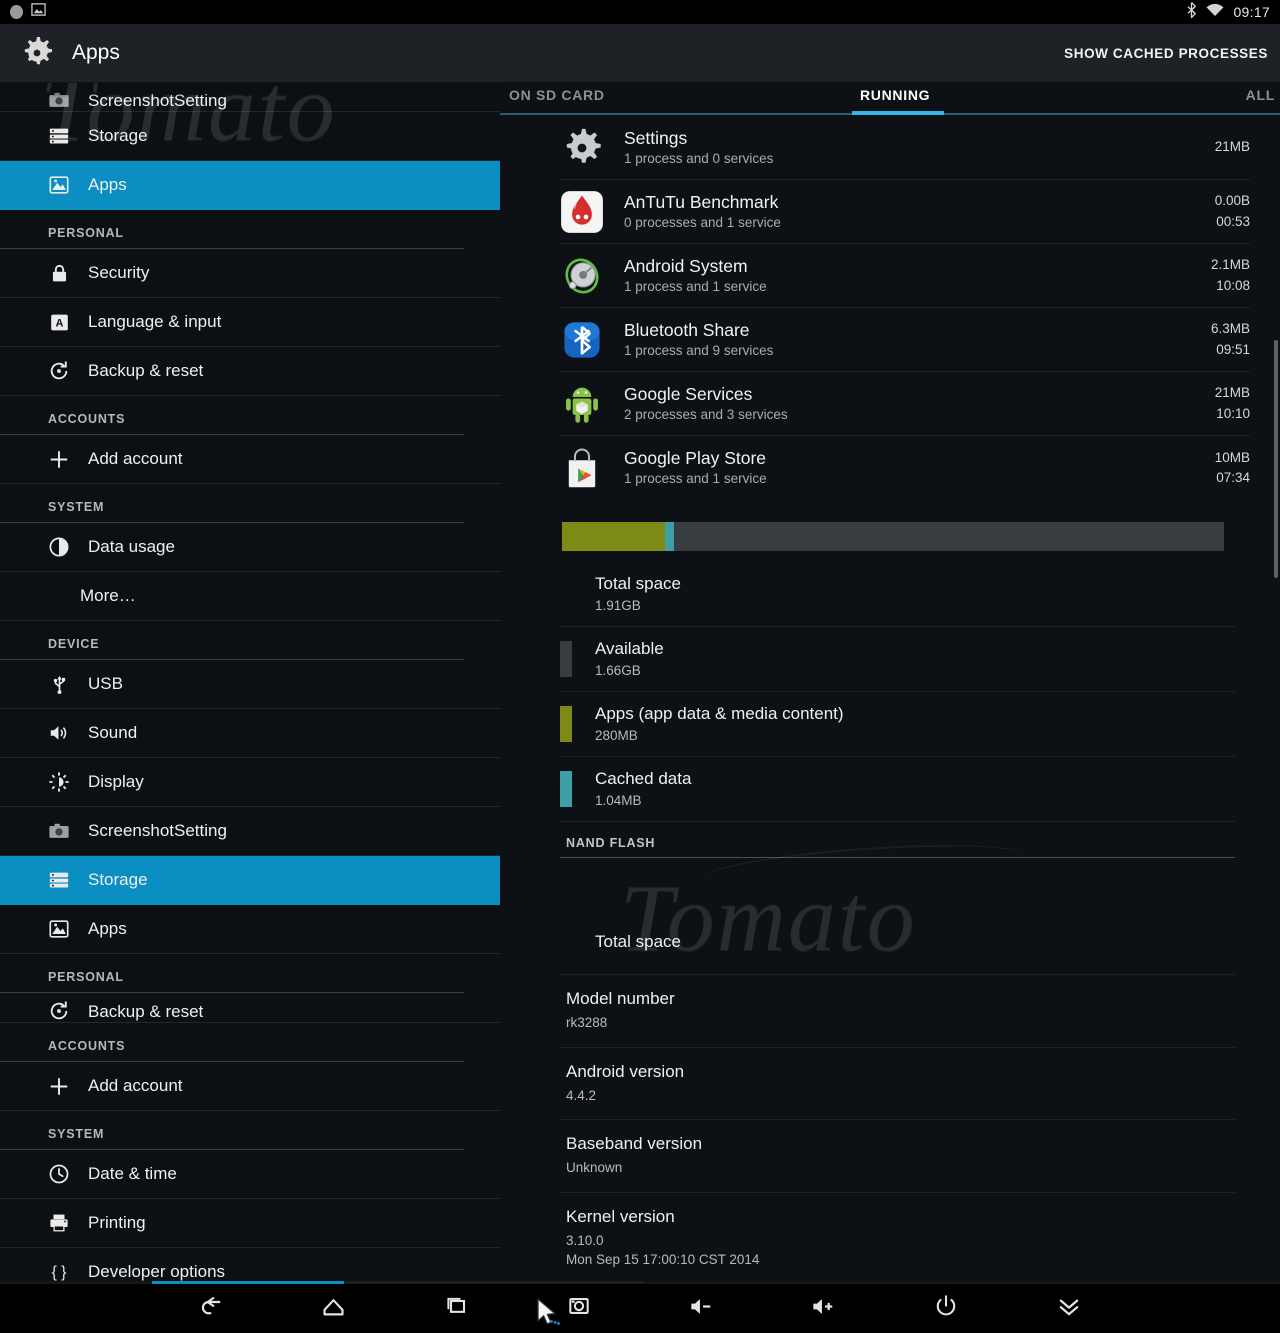 The width and height of the screenshot is (1280, 1333). Describe the element at coordinates (16, 12) in the screenshot. I see `circle-indicator-icon` at that location.